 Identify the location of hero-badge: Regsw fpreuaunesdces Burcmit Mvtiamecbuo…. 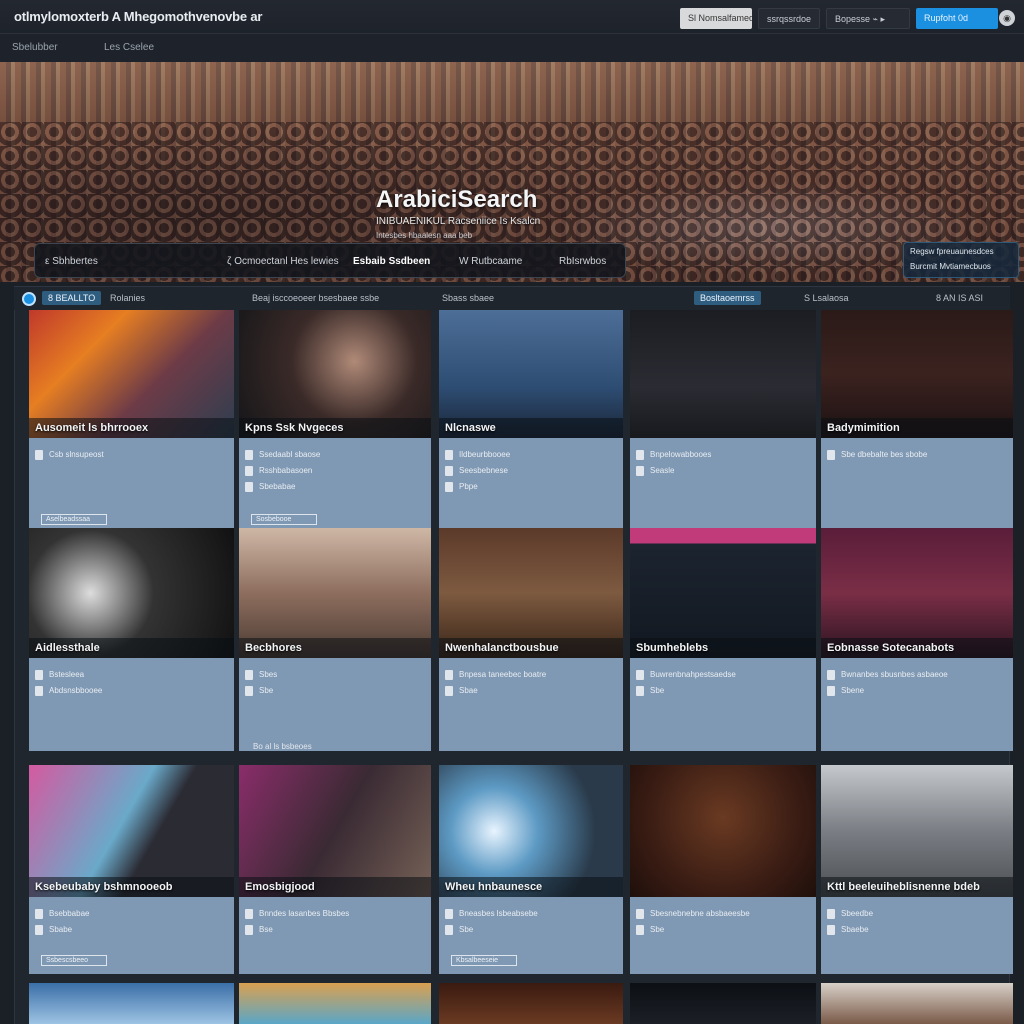
(961, 260).